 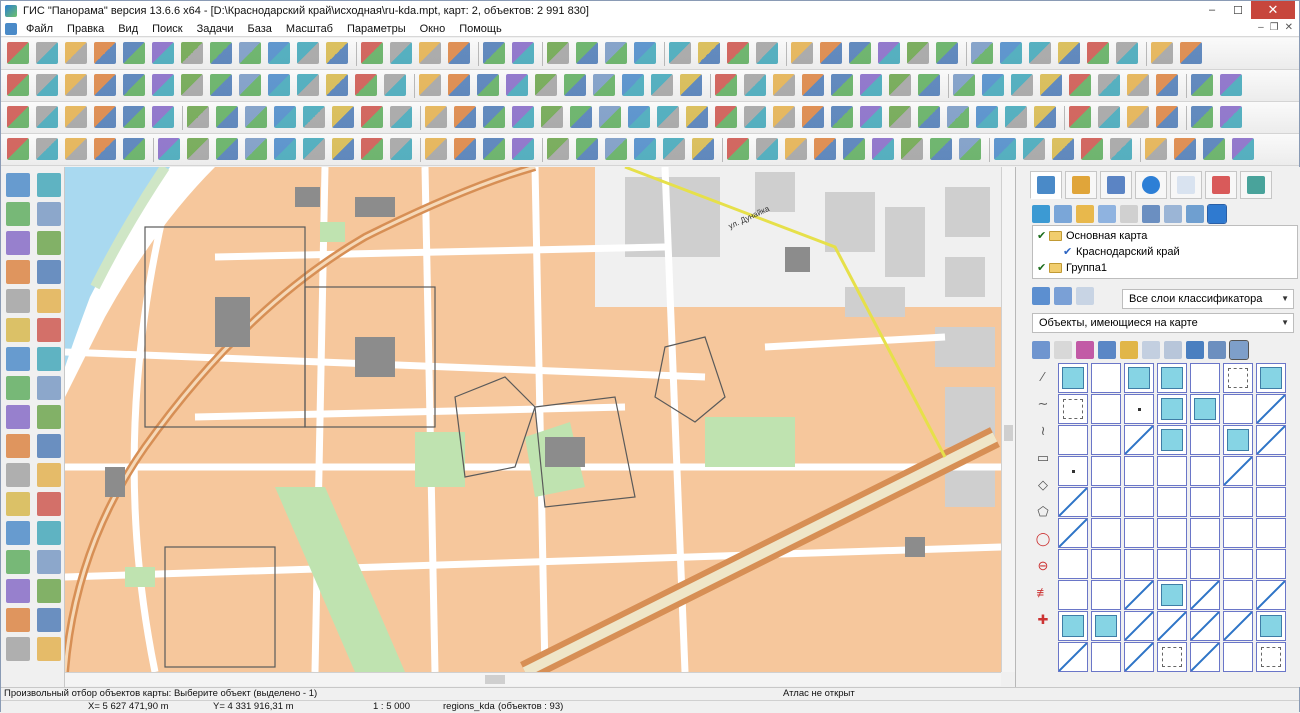 What do you see at coordinates (1043, 512) in the screenshot?
I see `polygon-type-icon: ⬠` at bounding box center [1043, 512].